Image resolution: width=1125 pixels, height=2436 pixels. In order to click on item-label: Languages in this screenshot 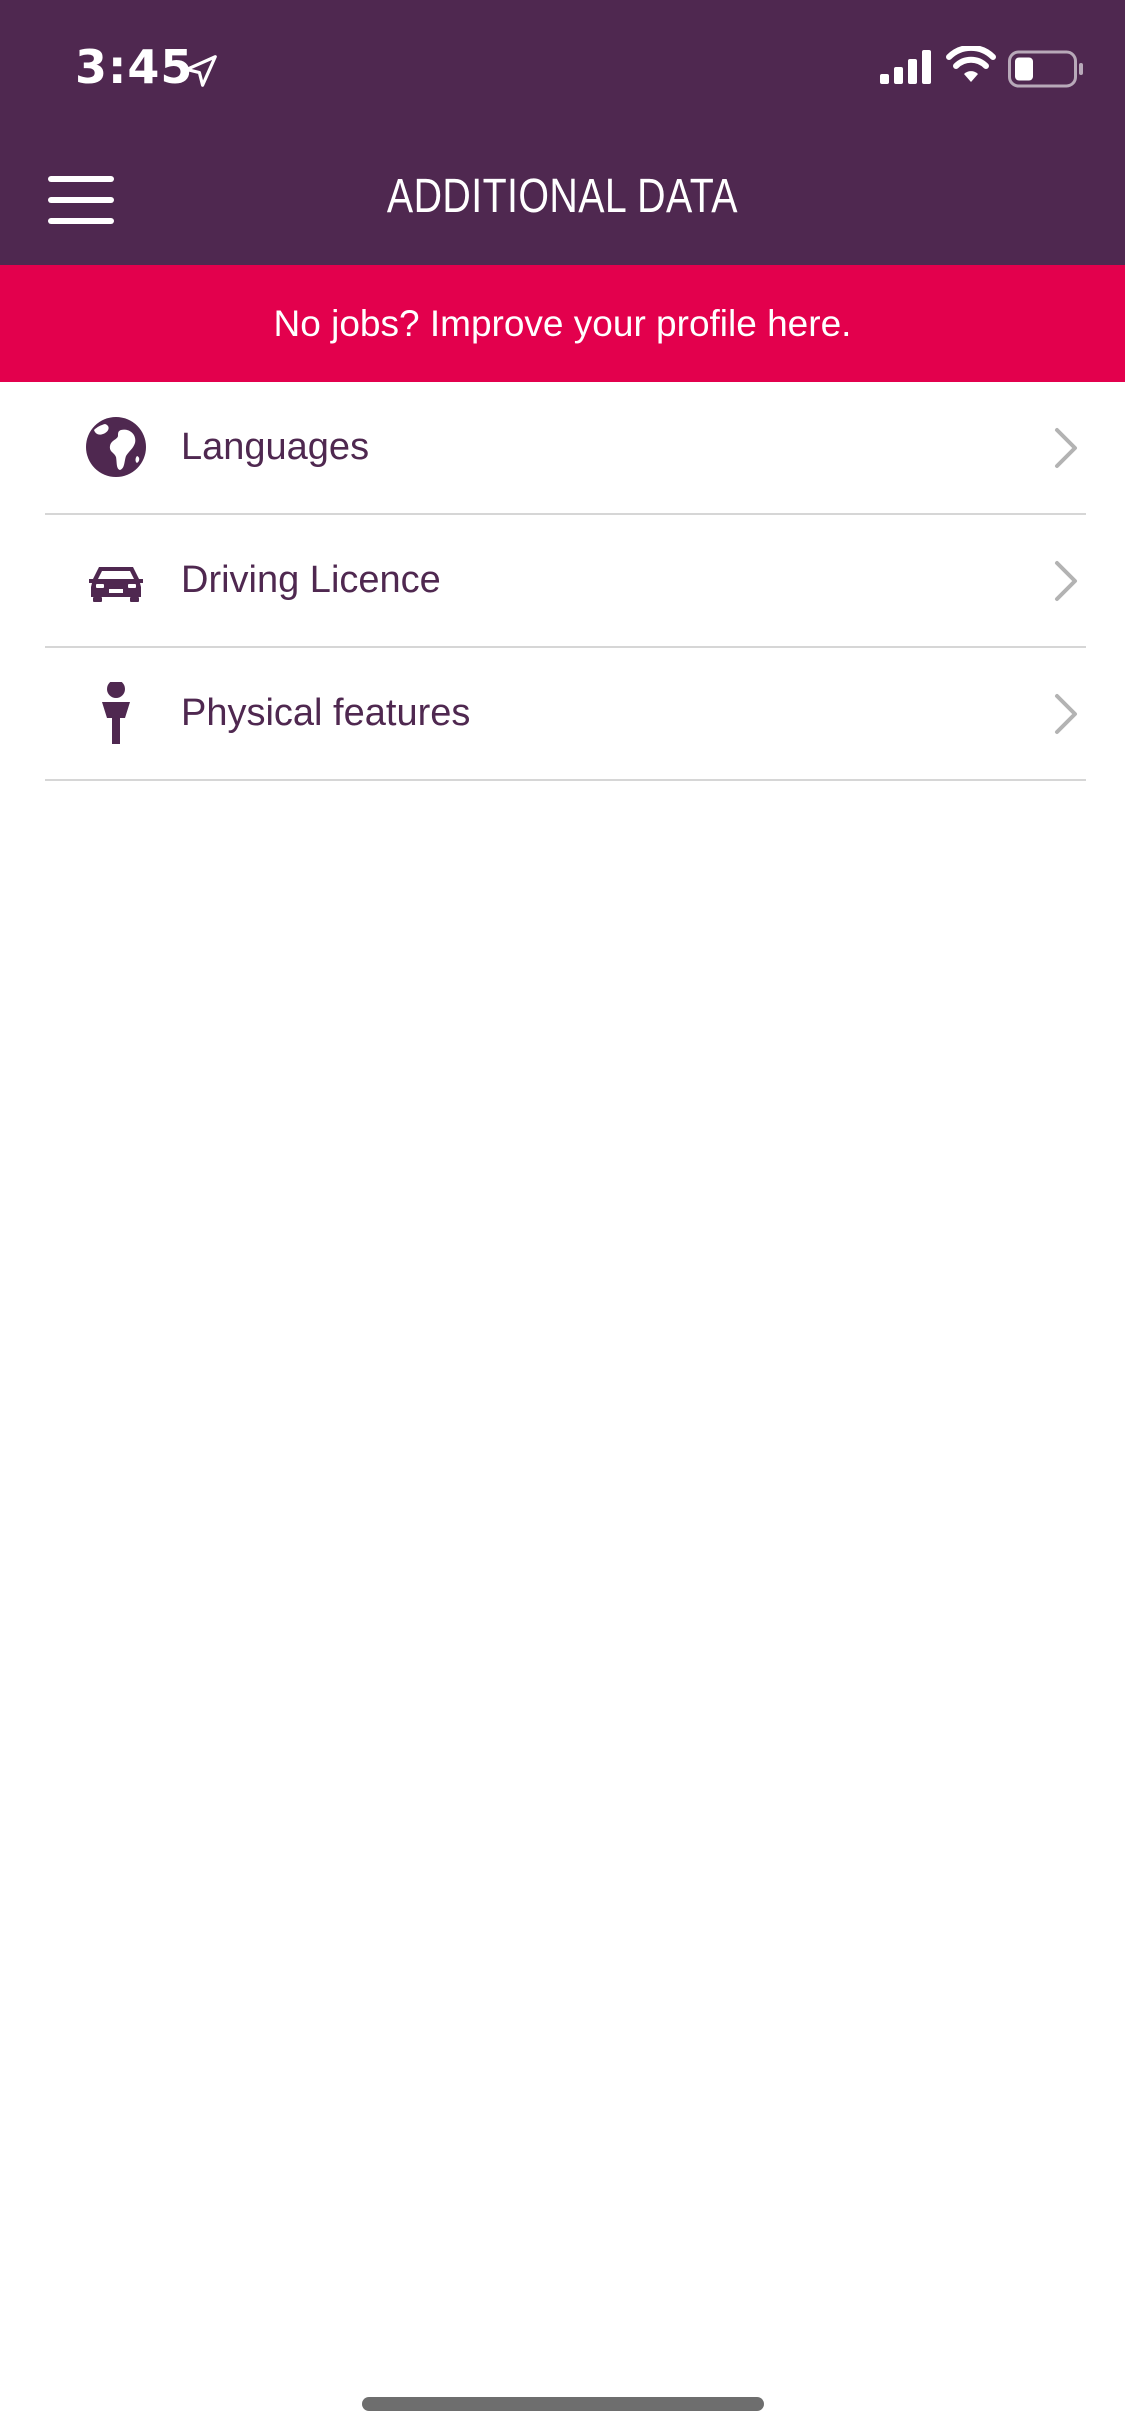, I will do `click(275, 447)`.